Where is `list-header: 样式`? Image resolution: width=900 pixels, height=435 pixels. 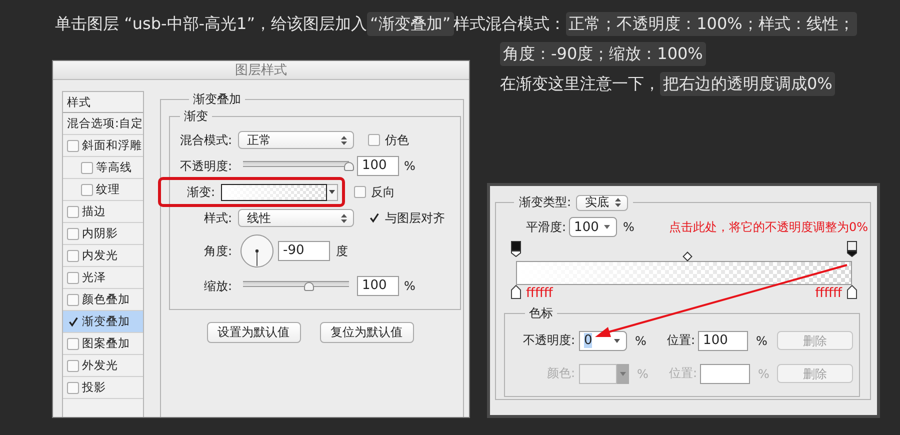 list-header: 样式 is located at coordinates (103, 102).